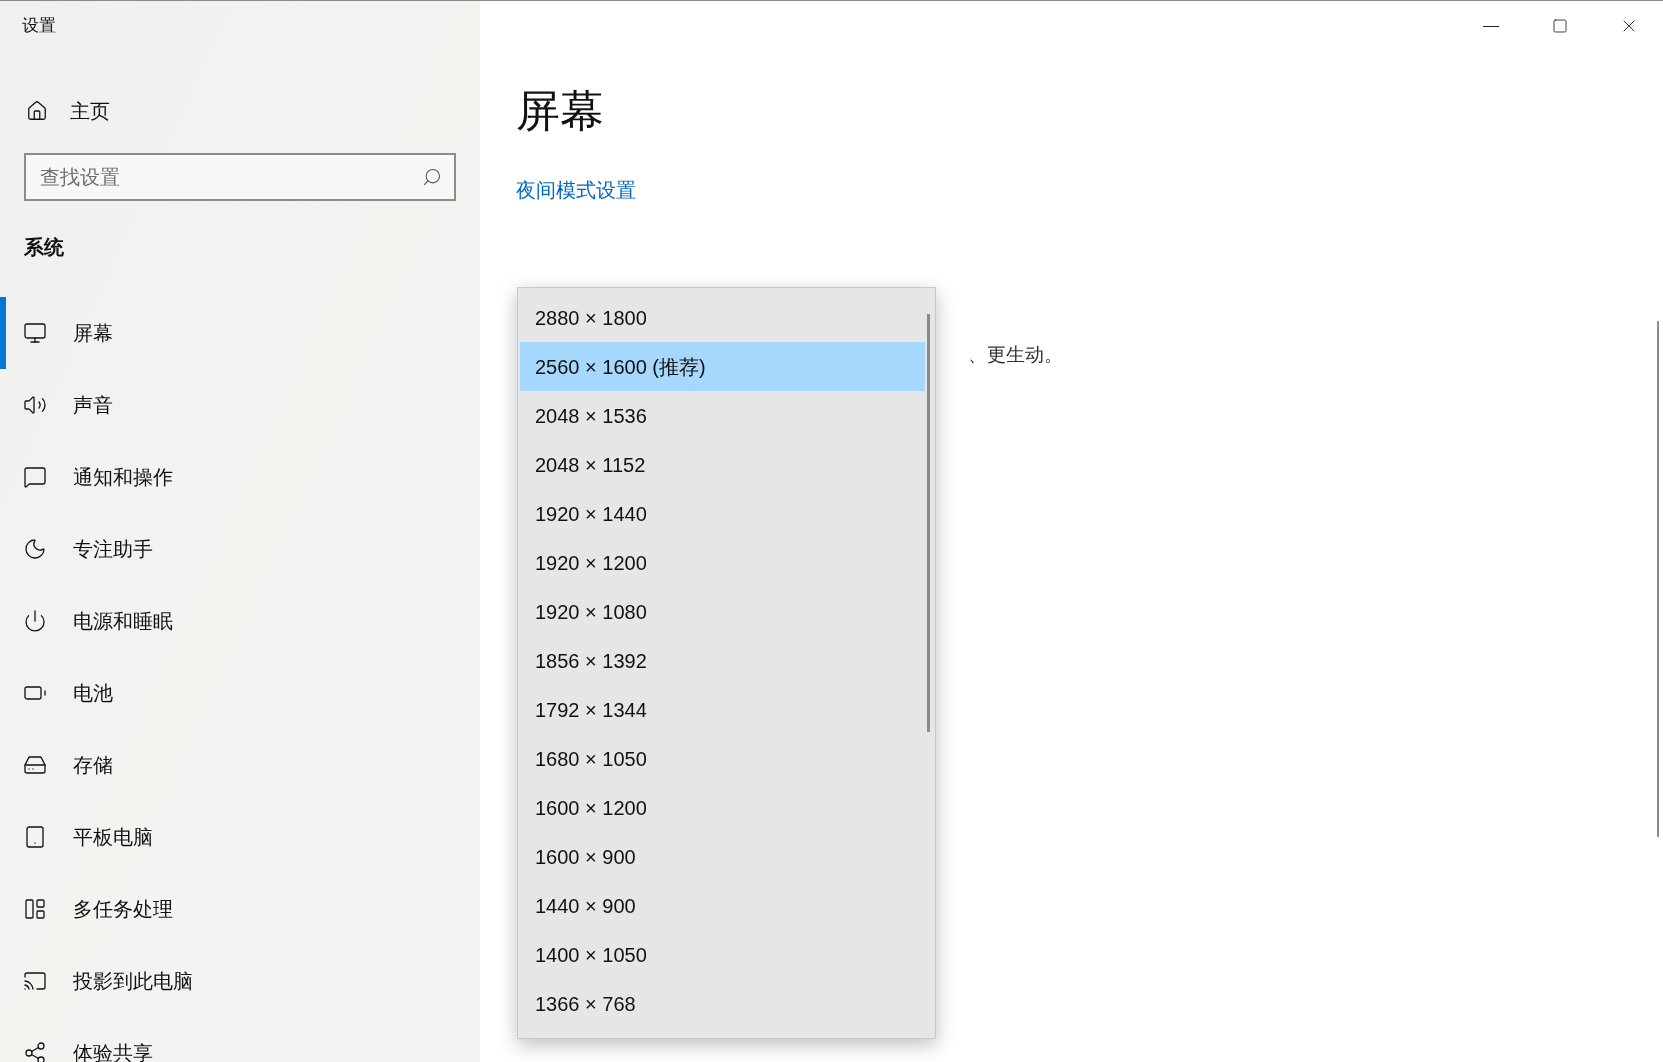 The width and height of the screenshot is (1663, 1062). What do you see at coordinates (35, 621) in the screenshot?
I see `power-icon` at bounding box center [35, 621].